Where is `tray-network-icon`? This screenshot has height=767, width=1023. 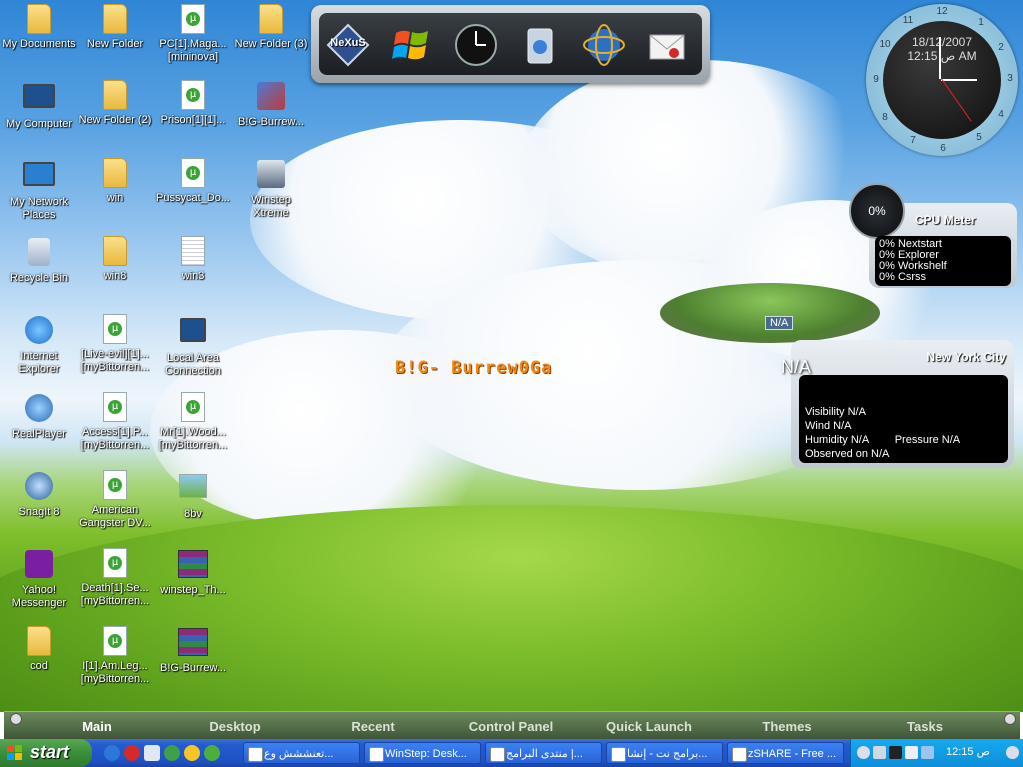
tray-network-icon is located at coordinates (927, 752).